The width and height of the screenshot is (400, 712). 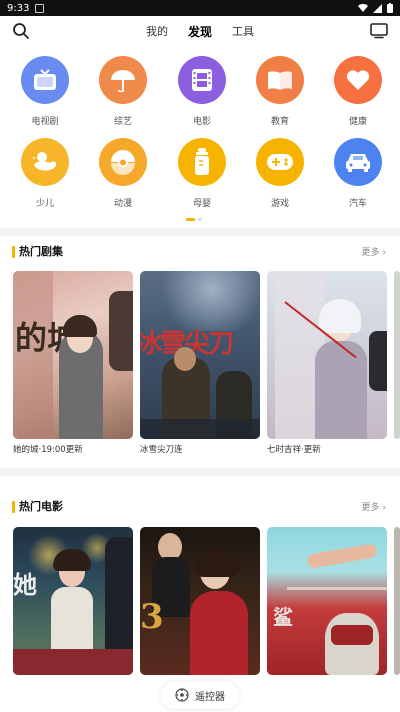 I want to click on category-education: 教育, so click(x=280, y=91).